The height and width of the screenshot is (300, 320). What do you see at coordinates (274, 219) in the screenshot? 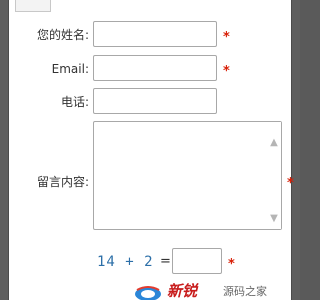
I see `scroll-down-icon: ▼` at bounding box center [274, 219].